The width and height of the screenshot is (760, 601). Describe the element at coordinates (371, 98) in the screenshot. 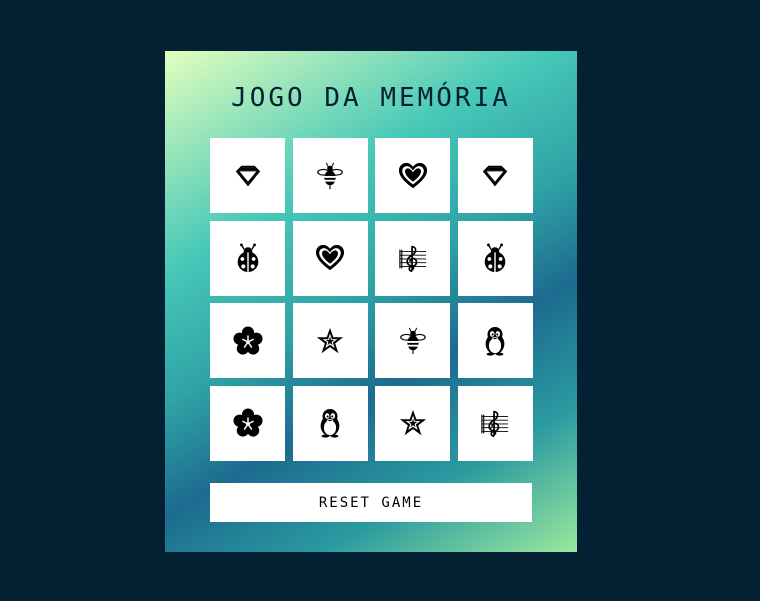

I see `game-title: JOGO DA MEMÓRIA` at that location.